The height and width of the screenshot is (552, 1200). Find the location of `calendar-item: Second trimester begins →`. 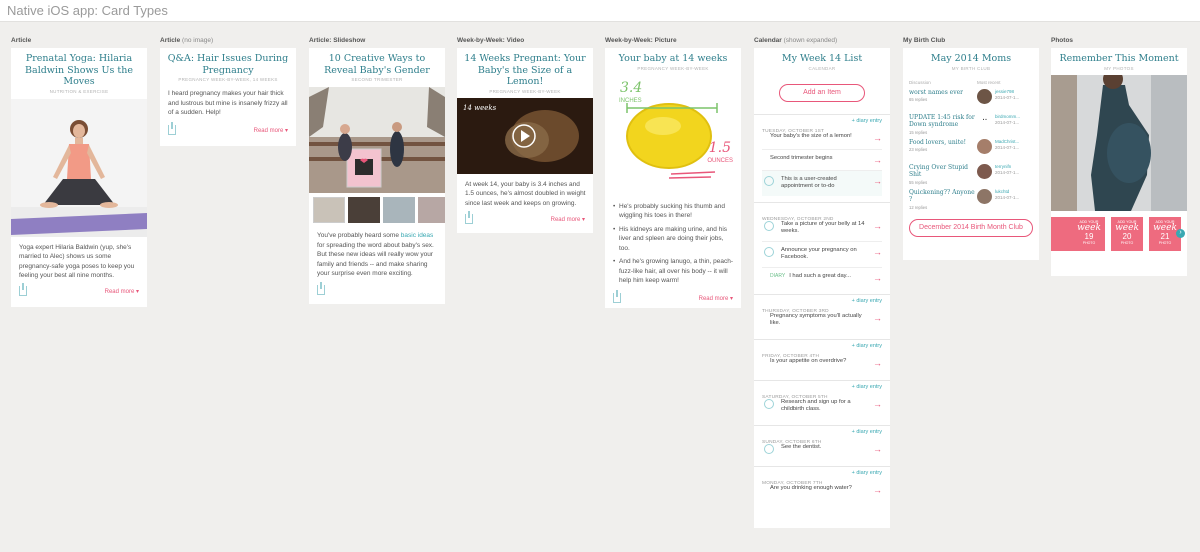

calendar-item: Second trimester begins → is located at coordinates (822, 159).